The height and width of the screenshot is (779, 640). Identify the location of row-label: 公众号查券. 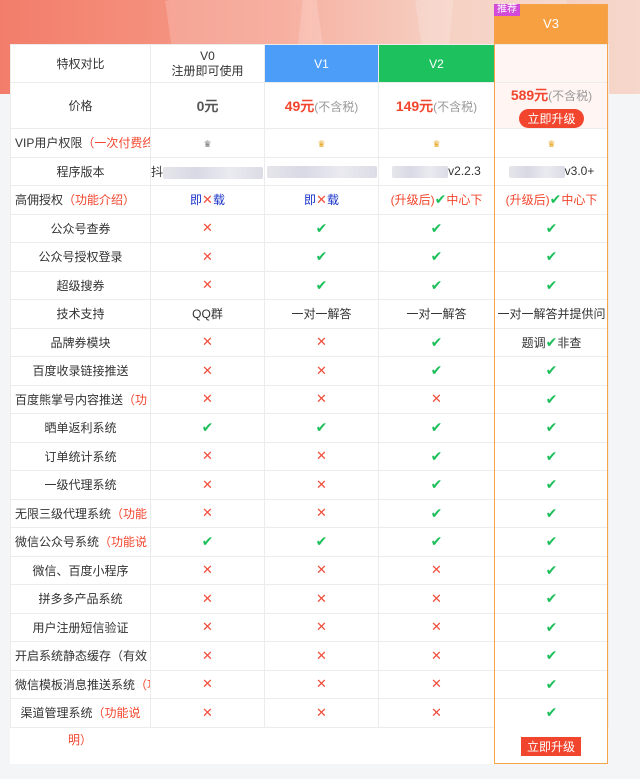
(80, 228).